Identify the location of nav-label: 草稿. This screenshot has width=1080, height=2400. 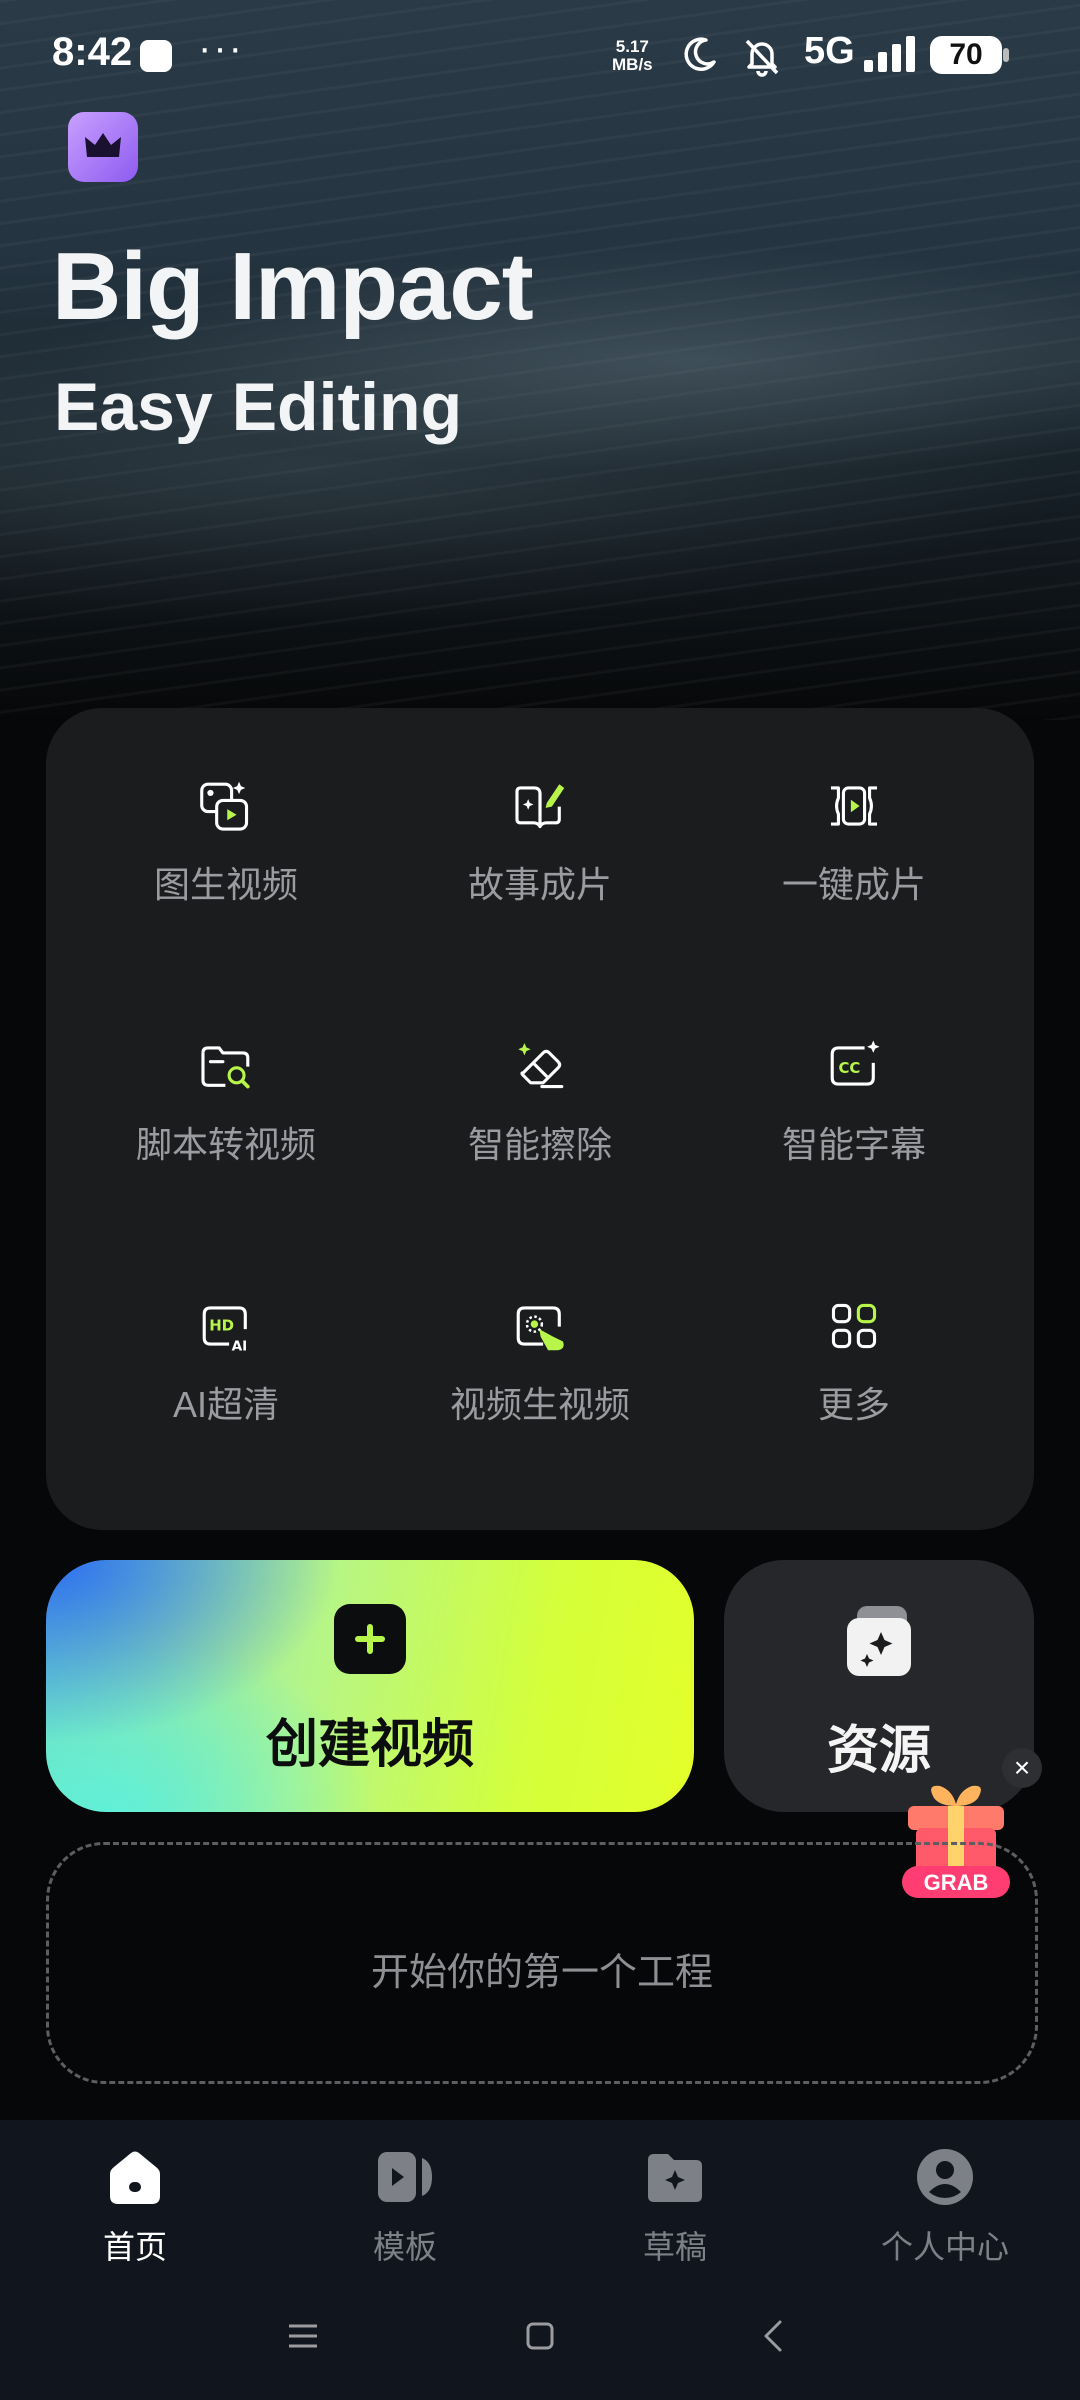
(674, 2247).